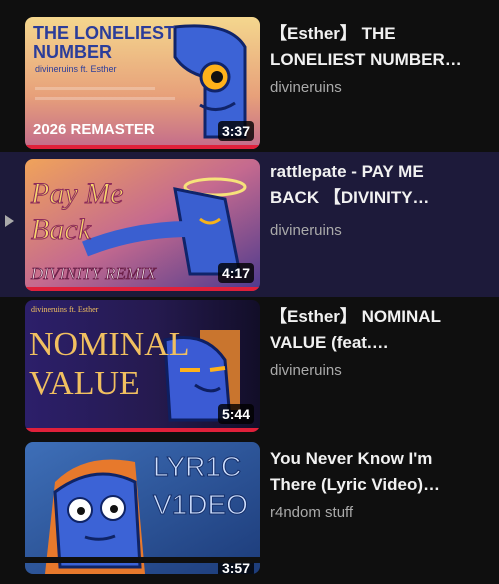  What do you see at coordinates (76, 193) in the screenshot?
I see `thumbnail-text-line1: Pay Me` at bounding box center [76, 193].